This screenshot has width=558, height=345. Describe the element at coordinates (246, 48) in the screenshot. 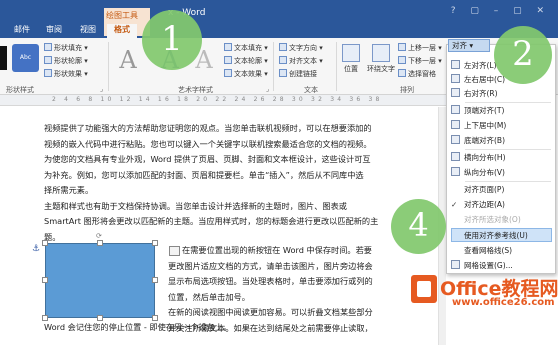

I see `text-fill-button: 文本填充 ▾` at that location.